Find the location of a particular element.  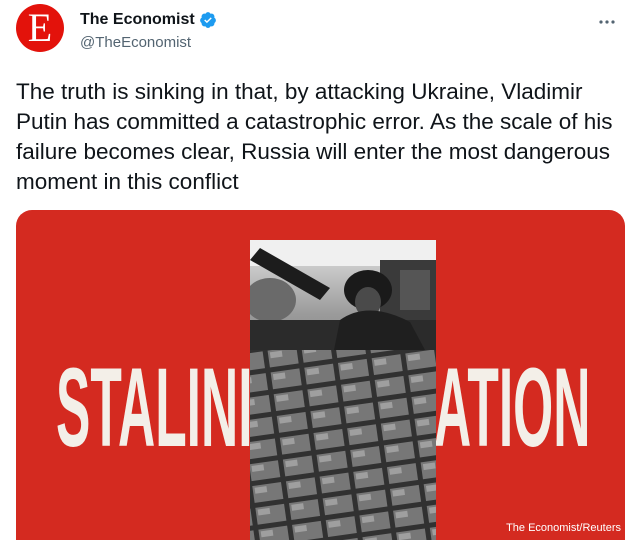

avatar-letter: E is located at coordinates (40, 27).